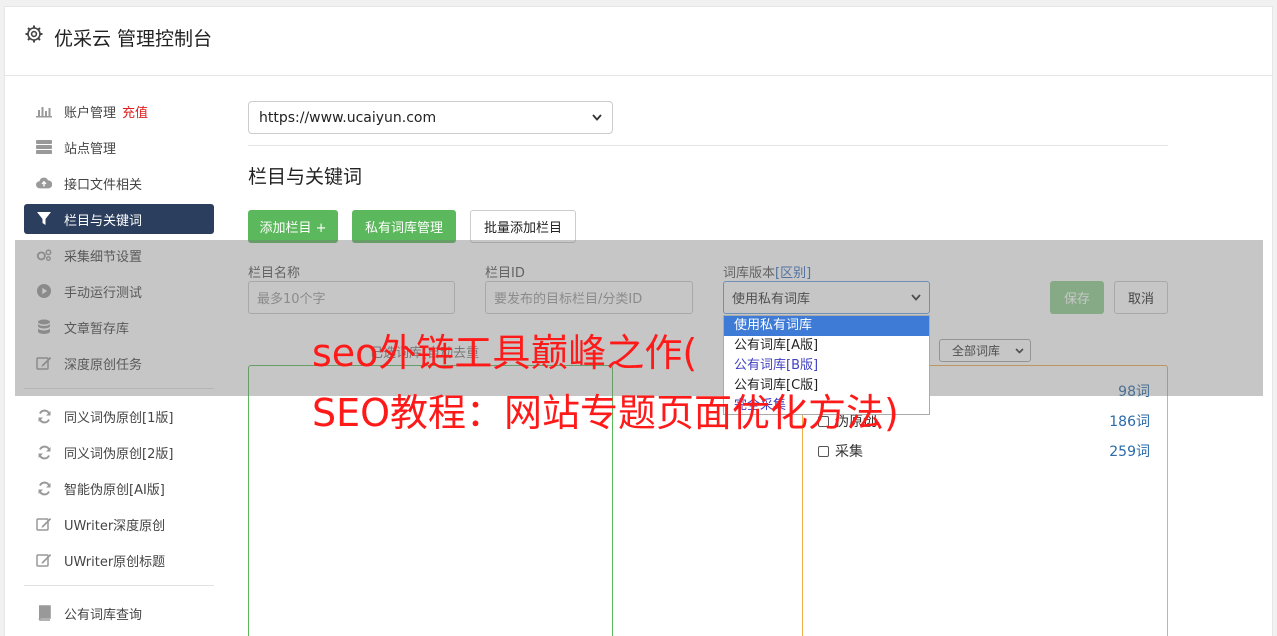 This screenshot has height=636, width=1277. I want to click on batch-add-column-button: 批量添加栏目, so click(523, 226).